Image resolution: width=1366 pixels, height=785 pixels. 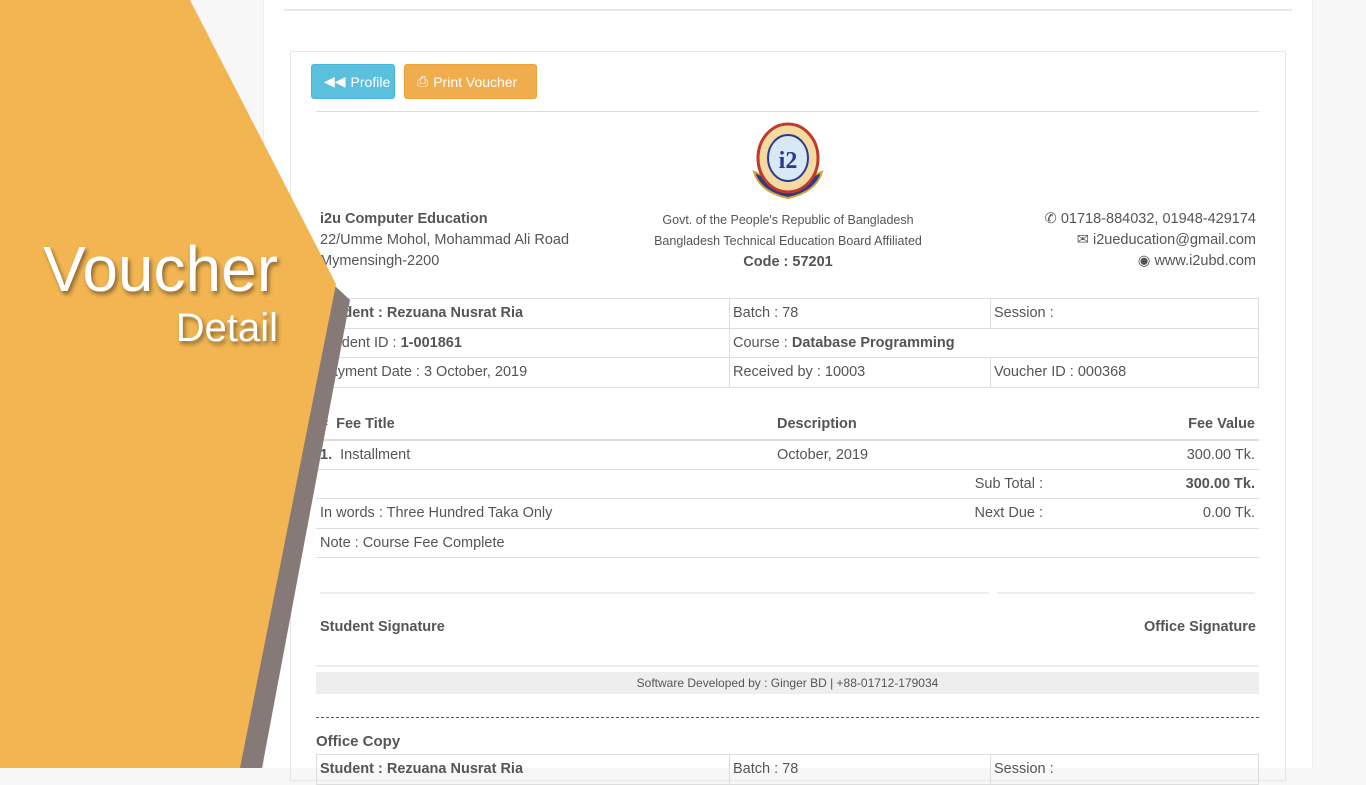 I want to click on print-voucher-button: ⎙ Print Voucher, so click(x=470, y=81).